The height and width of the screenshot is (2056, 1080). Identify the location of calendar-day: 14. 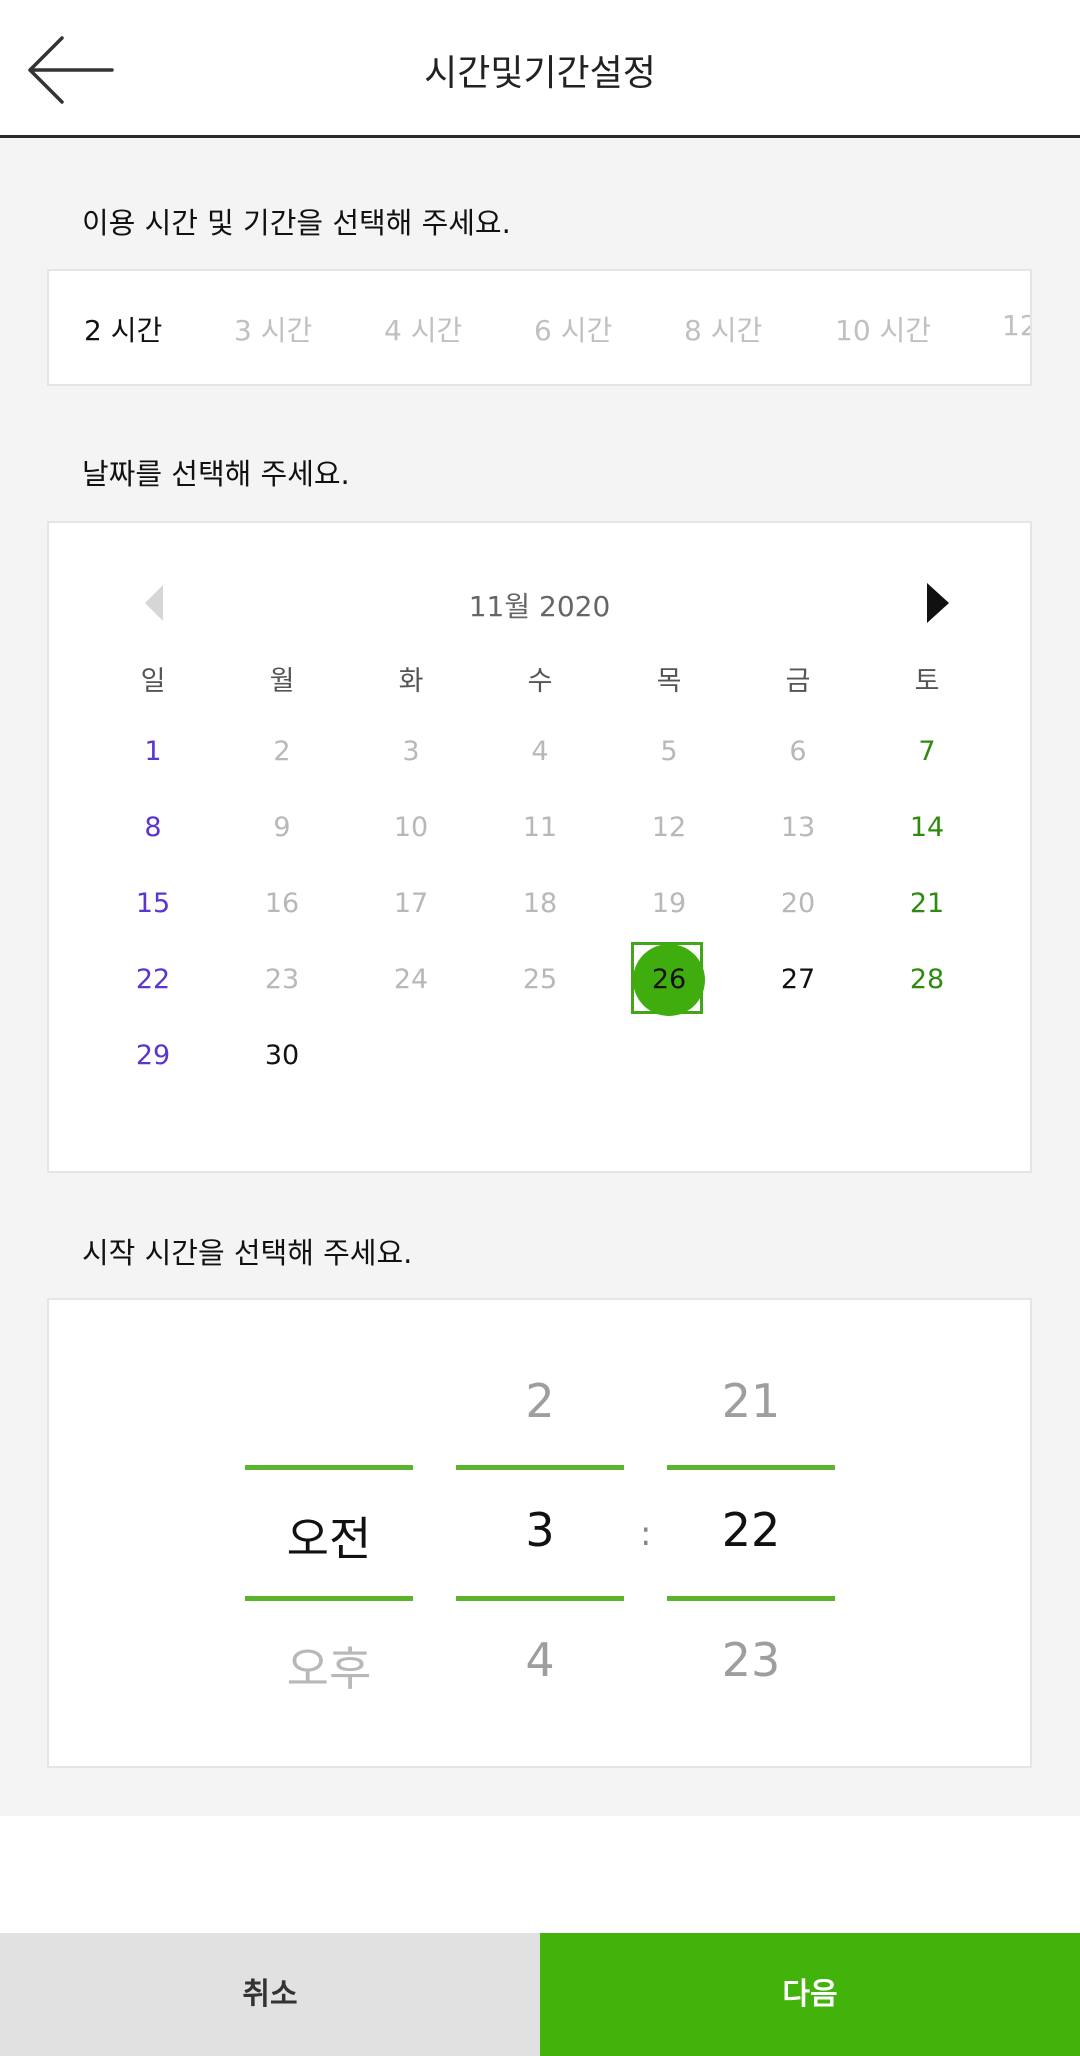
(927, 828).